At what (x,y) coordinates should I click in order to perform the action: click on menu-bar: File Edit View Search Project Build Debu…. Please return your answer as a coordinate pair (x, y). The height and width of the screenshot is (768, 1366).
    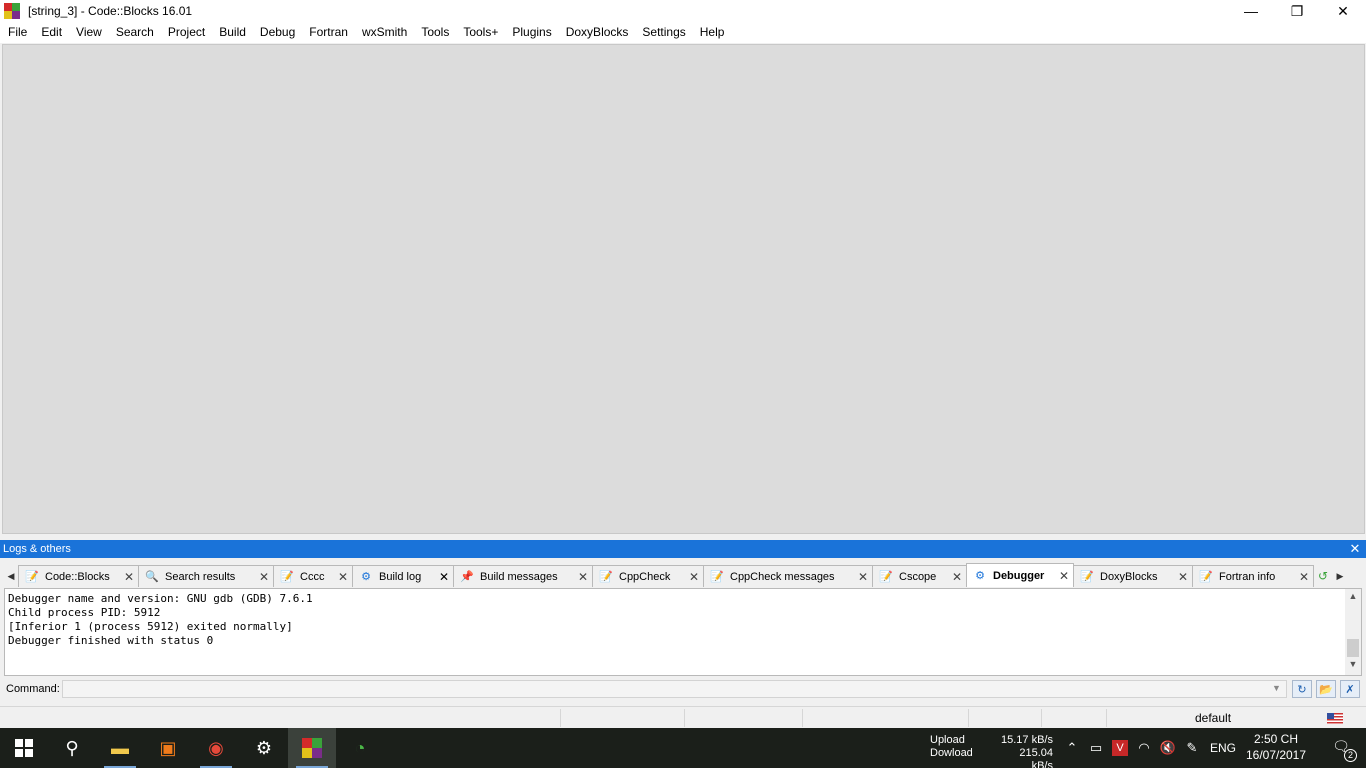
    Looking at the image, I should click on (683, 32).